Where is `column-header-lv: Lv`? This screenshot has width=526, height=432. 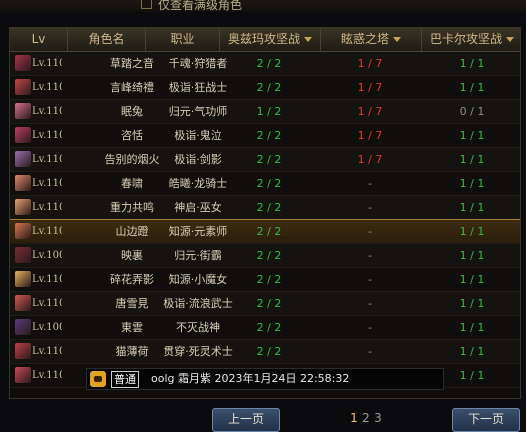
column-header-lv: Lv is located at coordinates (39, 39).